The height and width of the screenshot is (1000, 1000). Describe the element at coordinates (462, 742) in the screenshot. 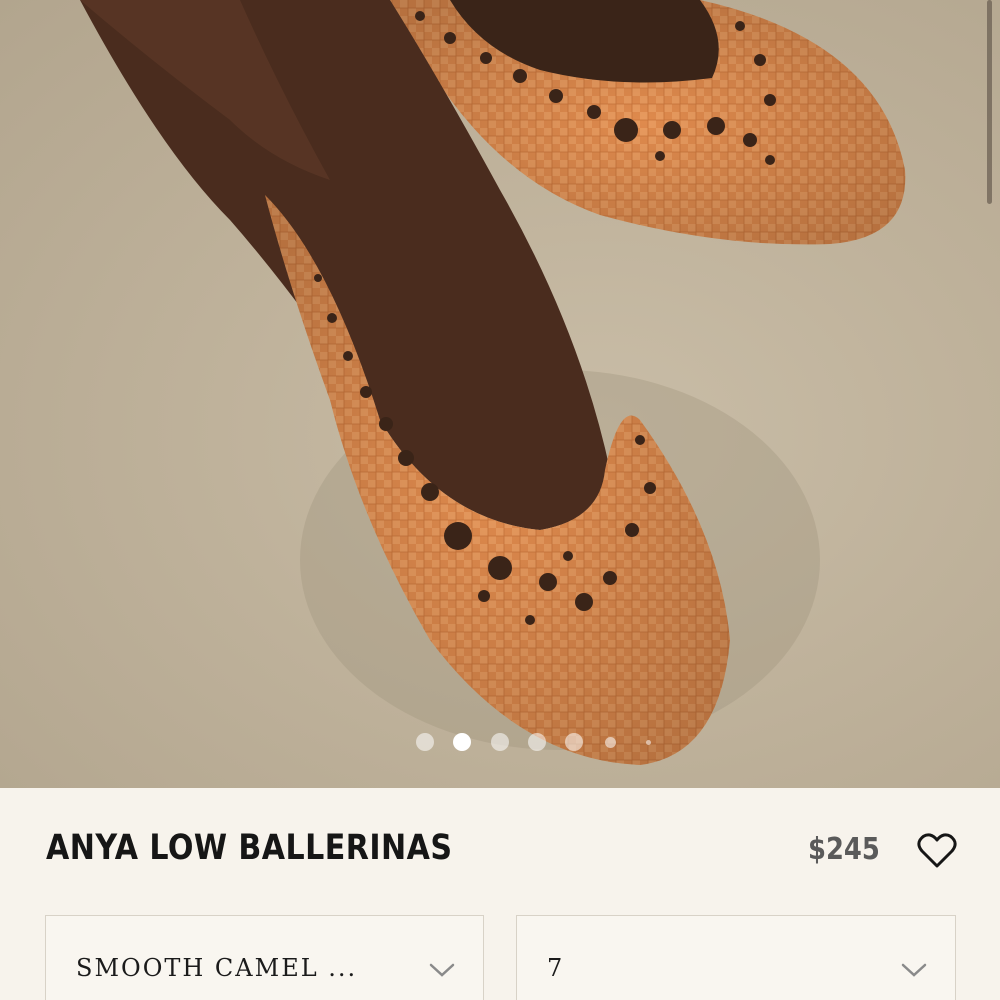

I see `carousel-dot-active` at that location.